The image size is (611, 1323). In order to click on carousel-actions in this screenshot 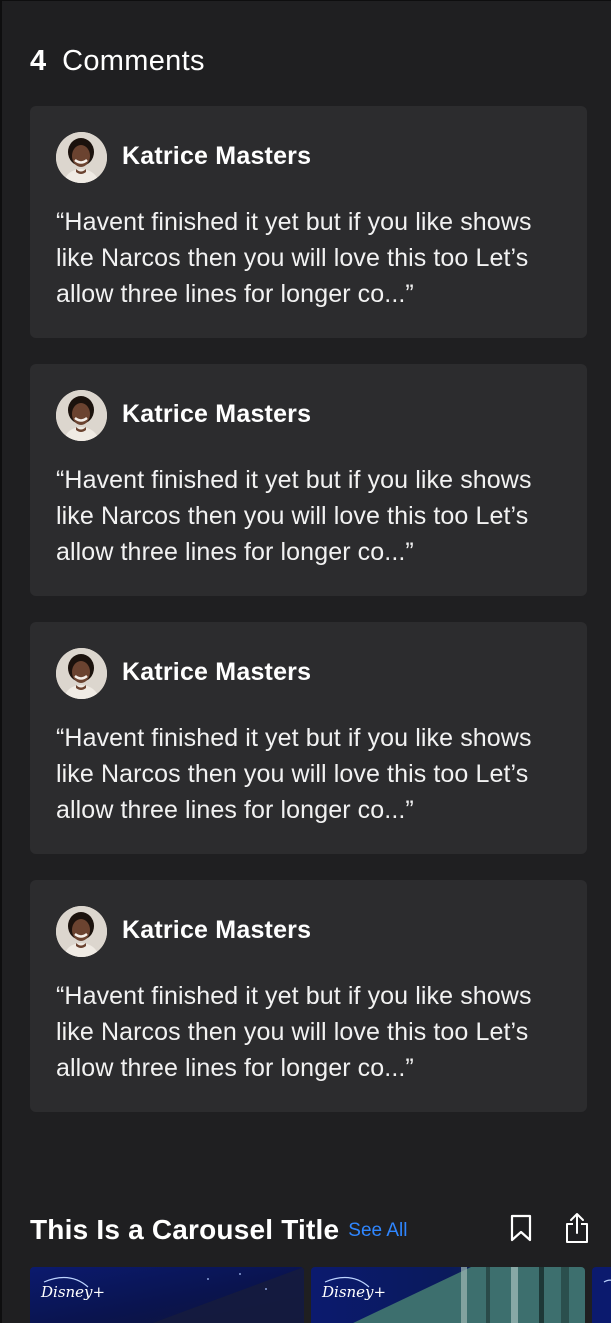, I will do `click(549, 1228)`.